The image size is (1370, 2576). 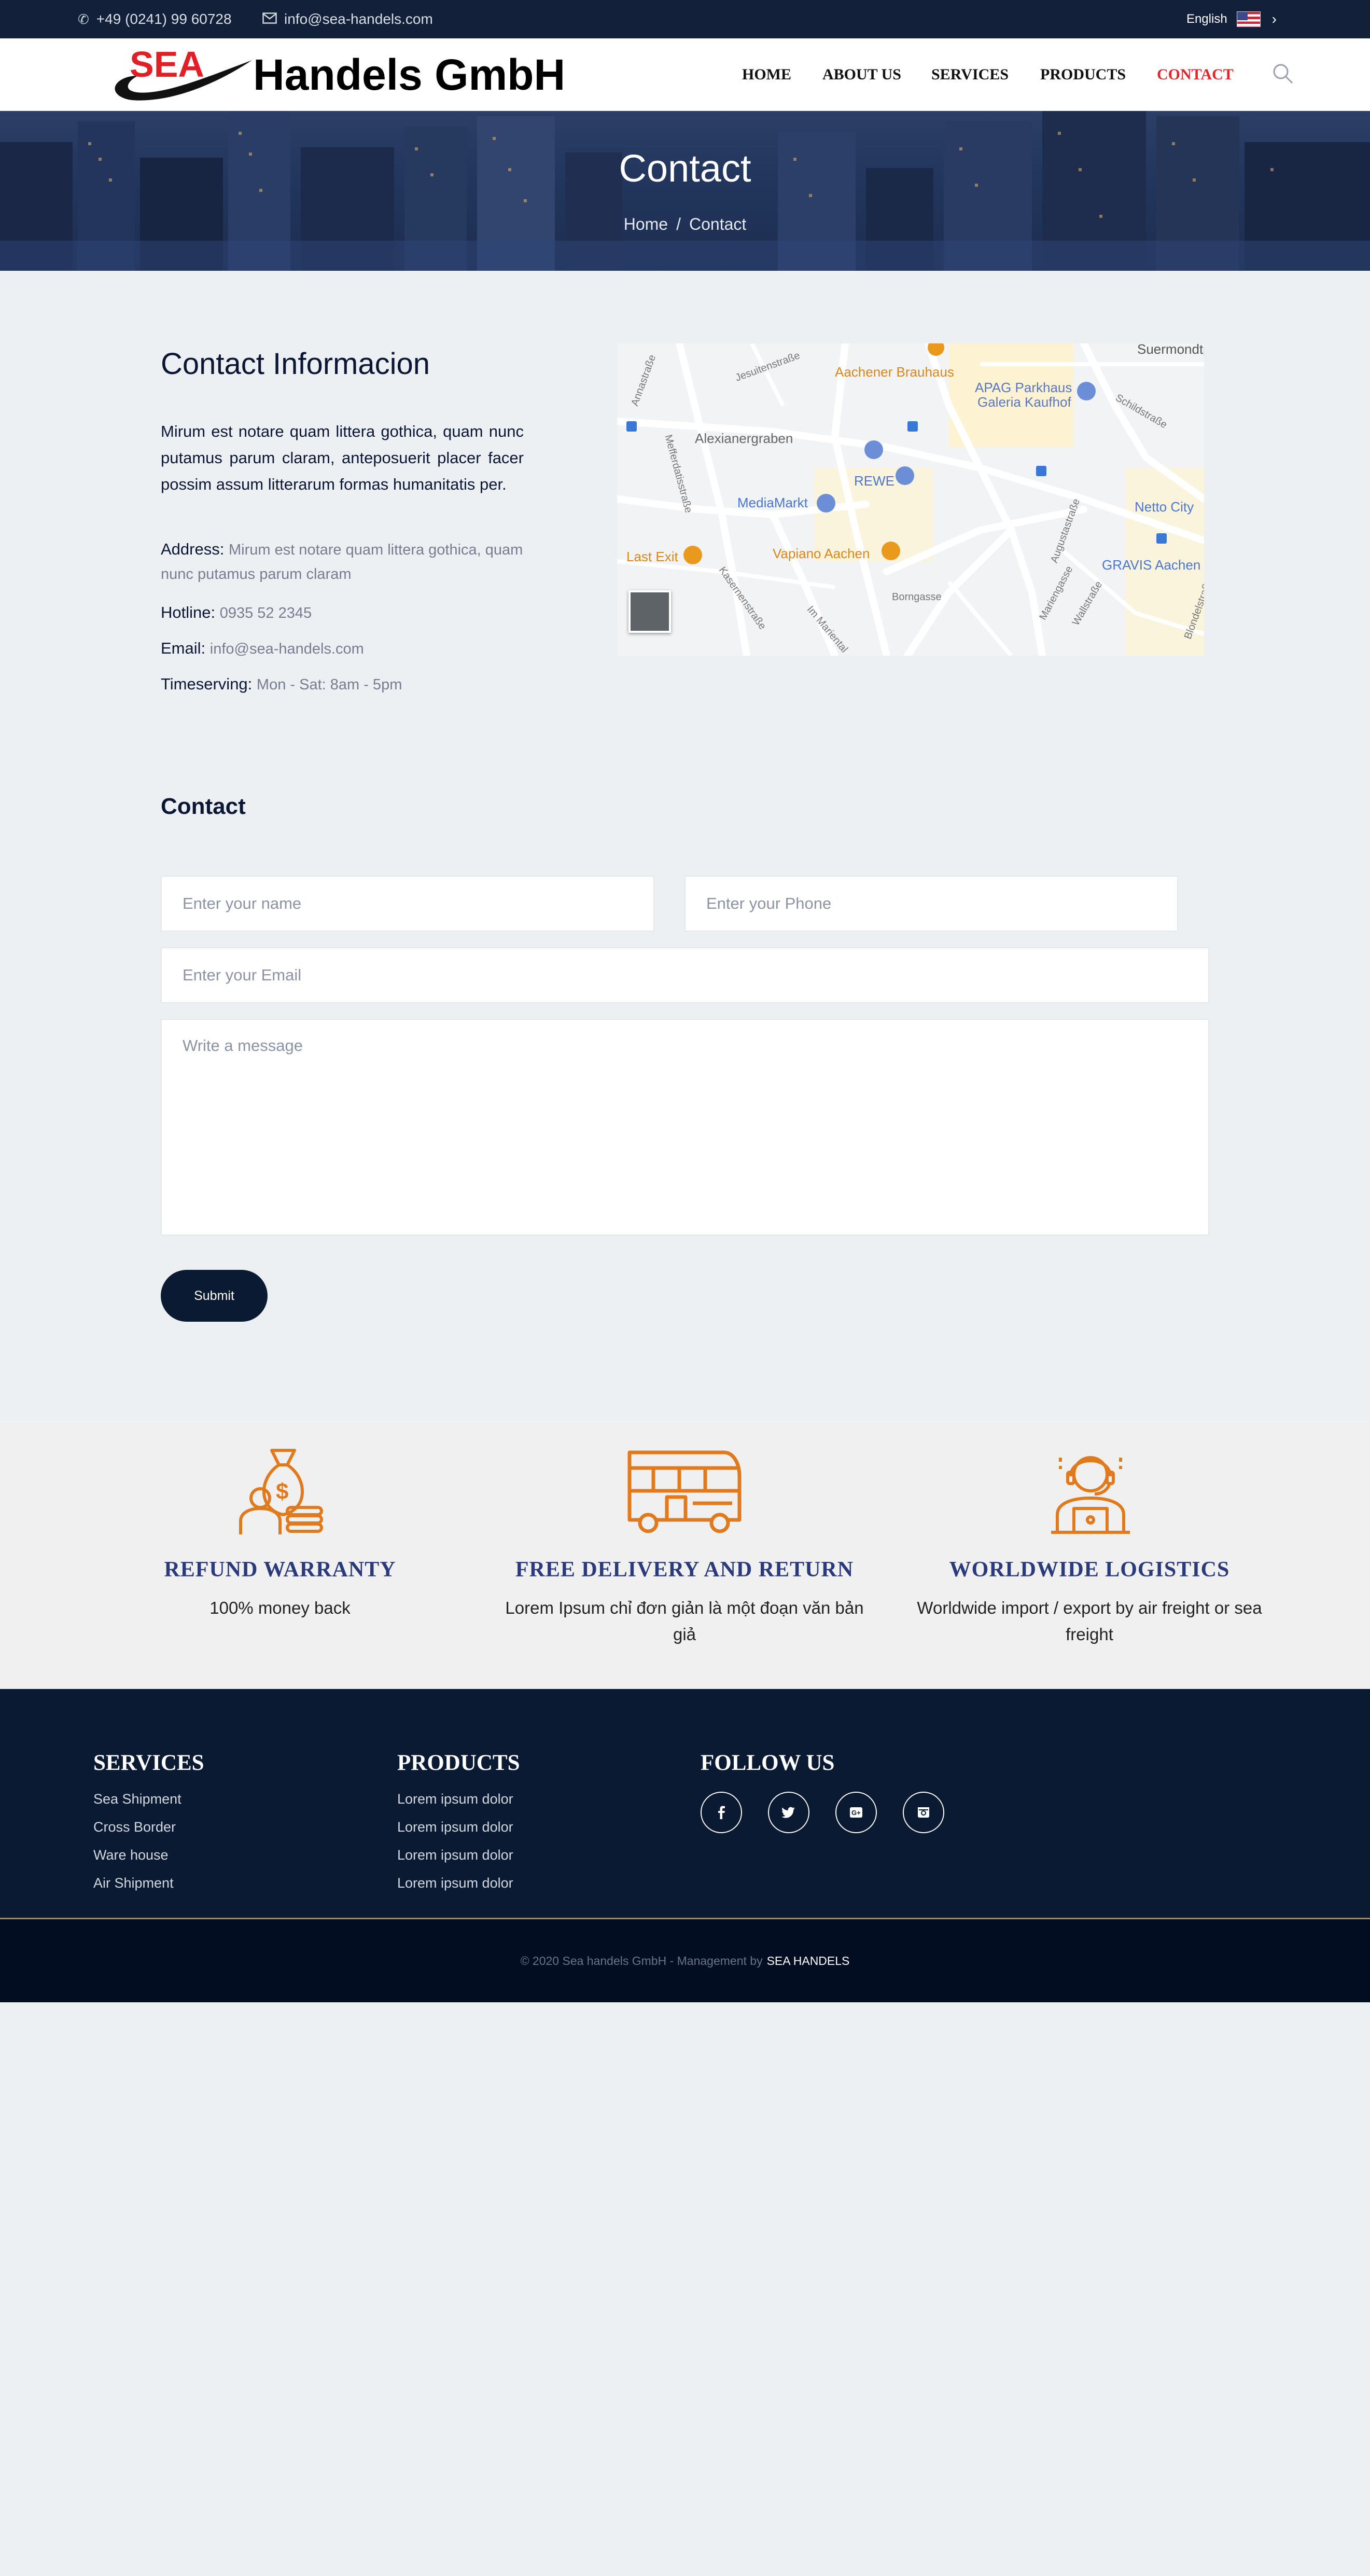 I want to click on city-skyline-image, so click(x=685, y=191).